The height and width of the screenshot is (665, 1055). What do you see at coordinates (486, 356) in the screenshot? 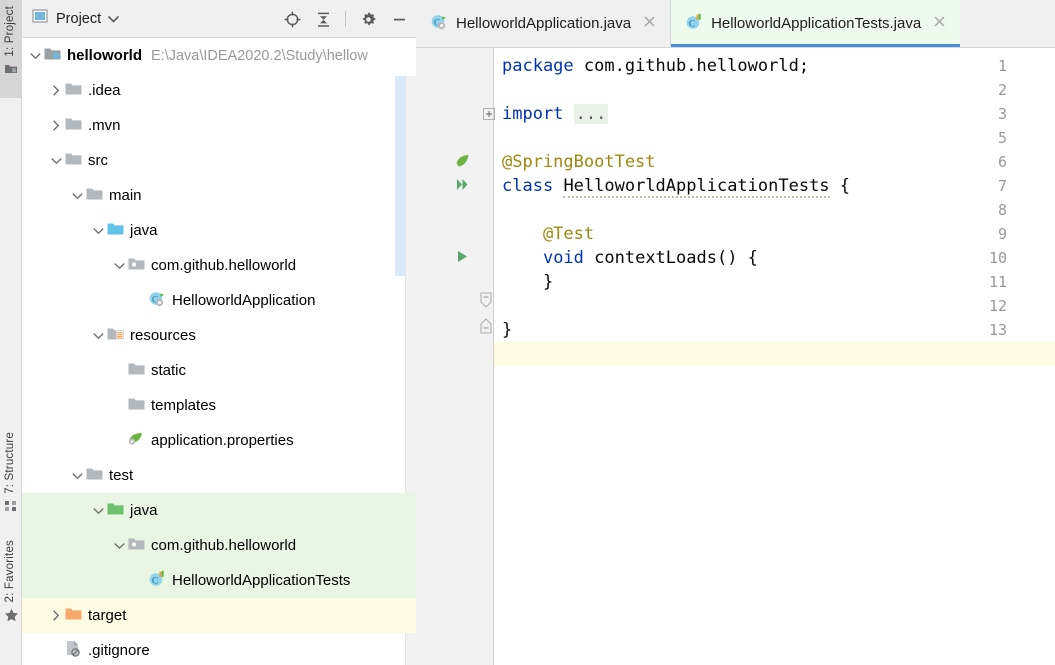
I see `fold-strip` at bounding box center [486, 356].